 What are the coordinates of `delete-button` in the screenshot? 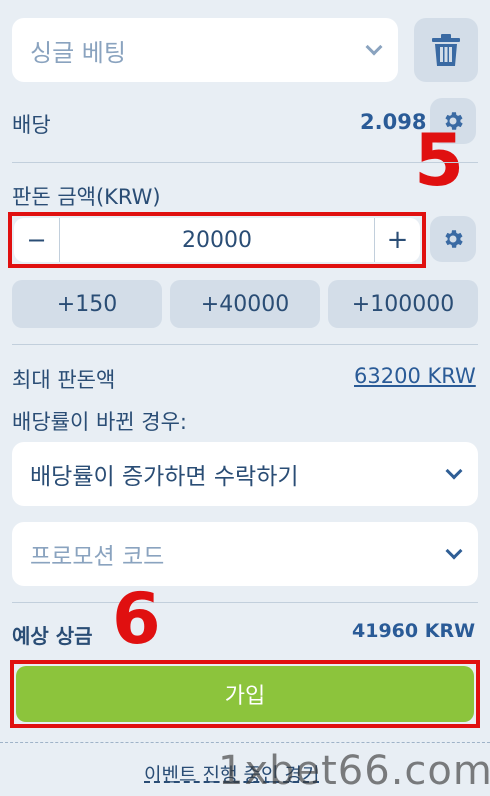 It's located at (446, 50).